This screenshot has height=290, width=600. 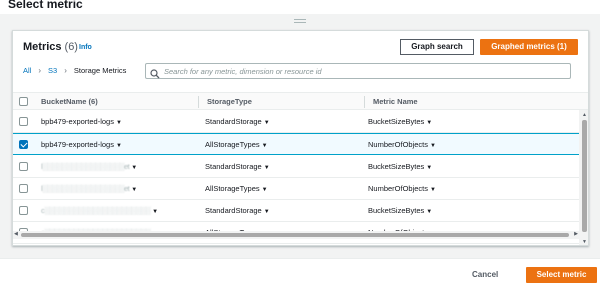 I want to click on bucket-name-cell: c░░░░░░░░░░░░░░░░░░░░░░▼, so click(x=99, y=210).